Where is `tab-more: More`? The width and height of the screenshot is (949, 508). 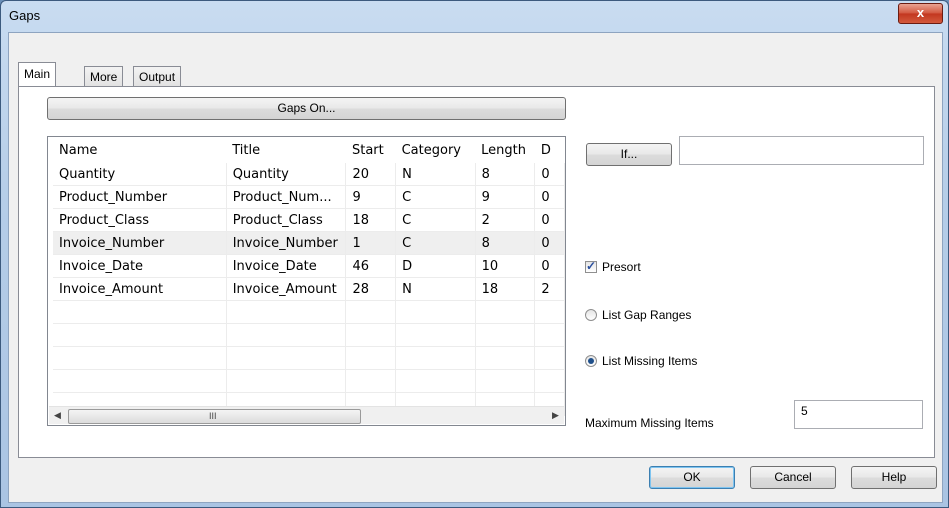 tab-more: More is located at coordinates (104, 76).